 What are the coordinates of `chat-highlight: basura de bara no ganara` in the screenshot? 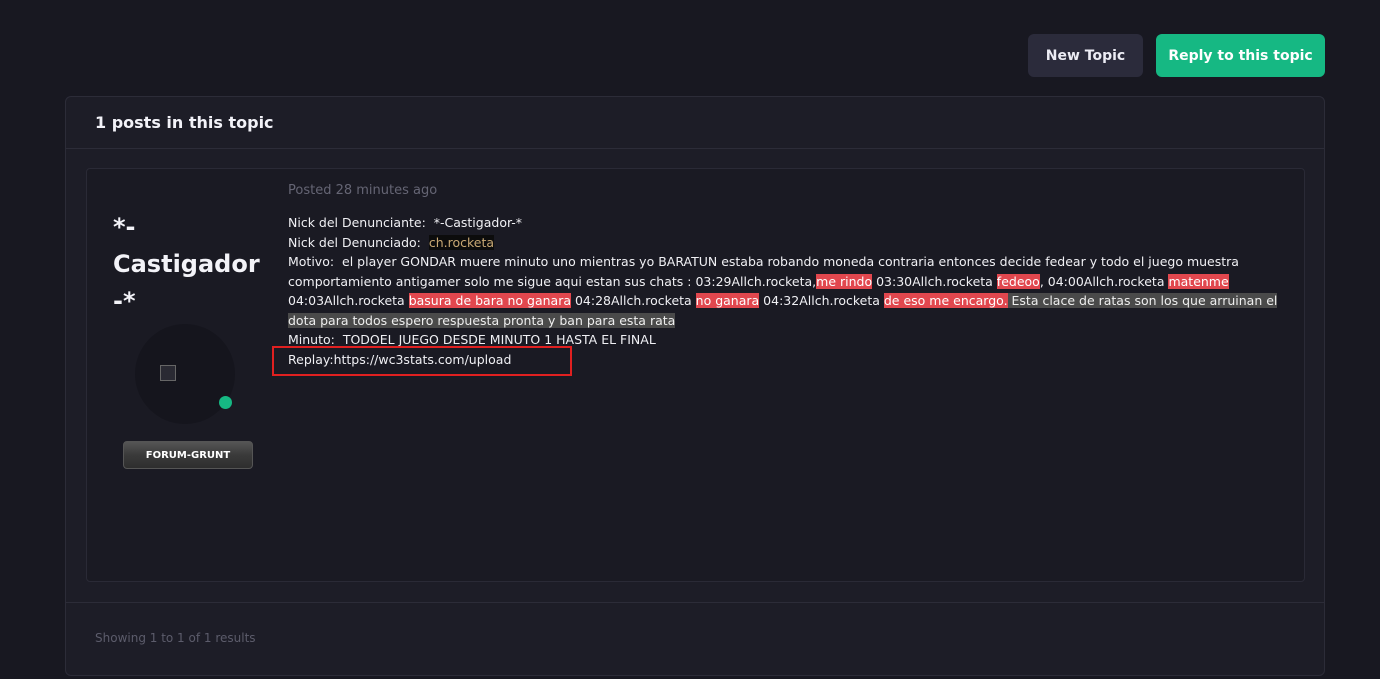 It's located at (489, 300).